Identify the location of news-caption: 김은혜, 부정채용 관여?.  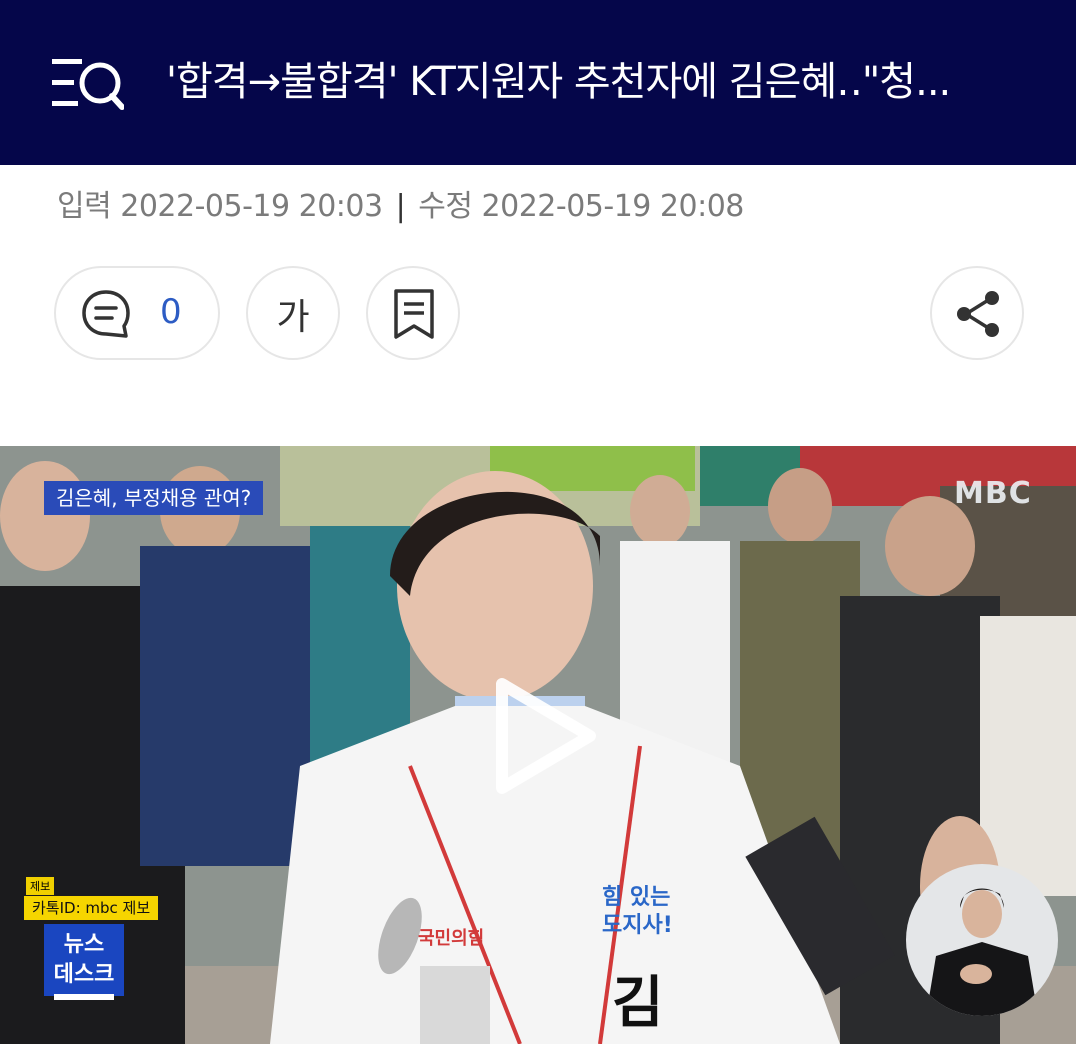
(154, 498).